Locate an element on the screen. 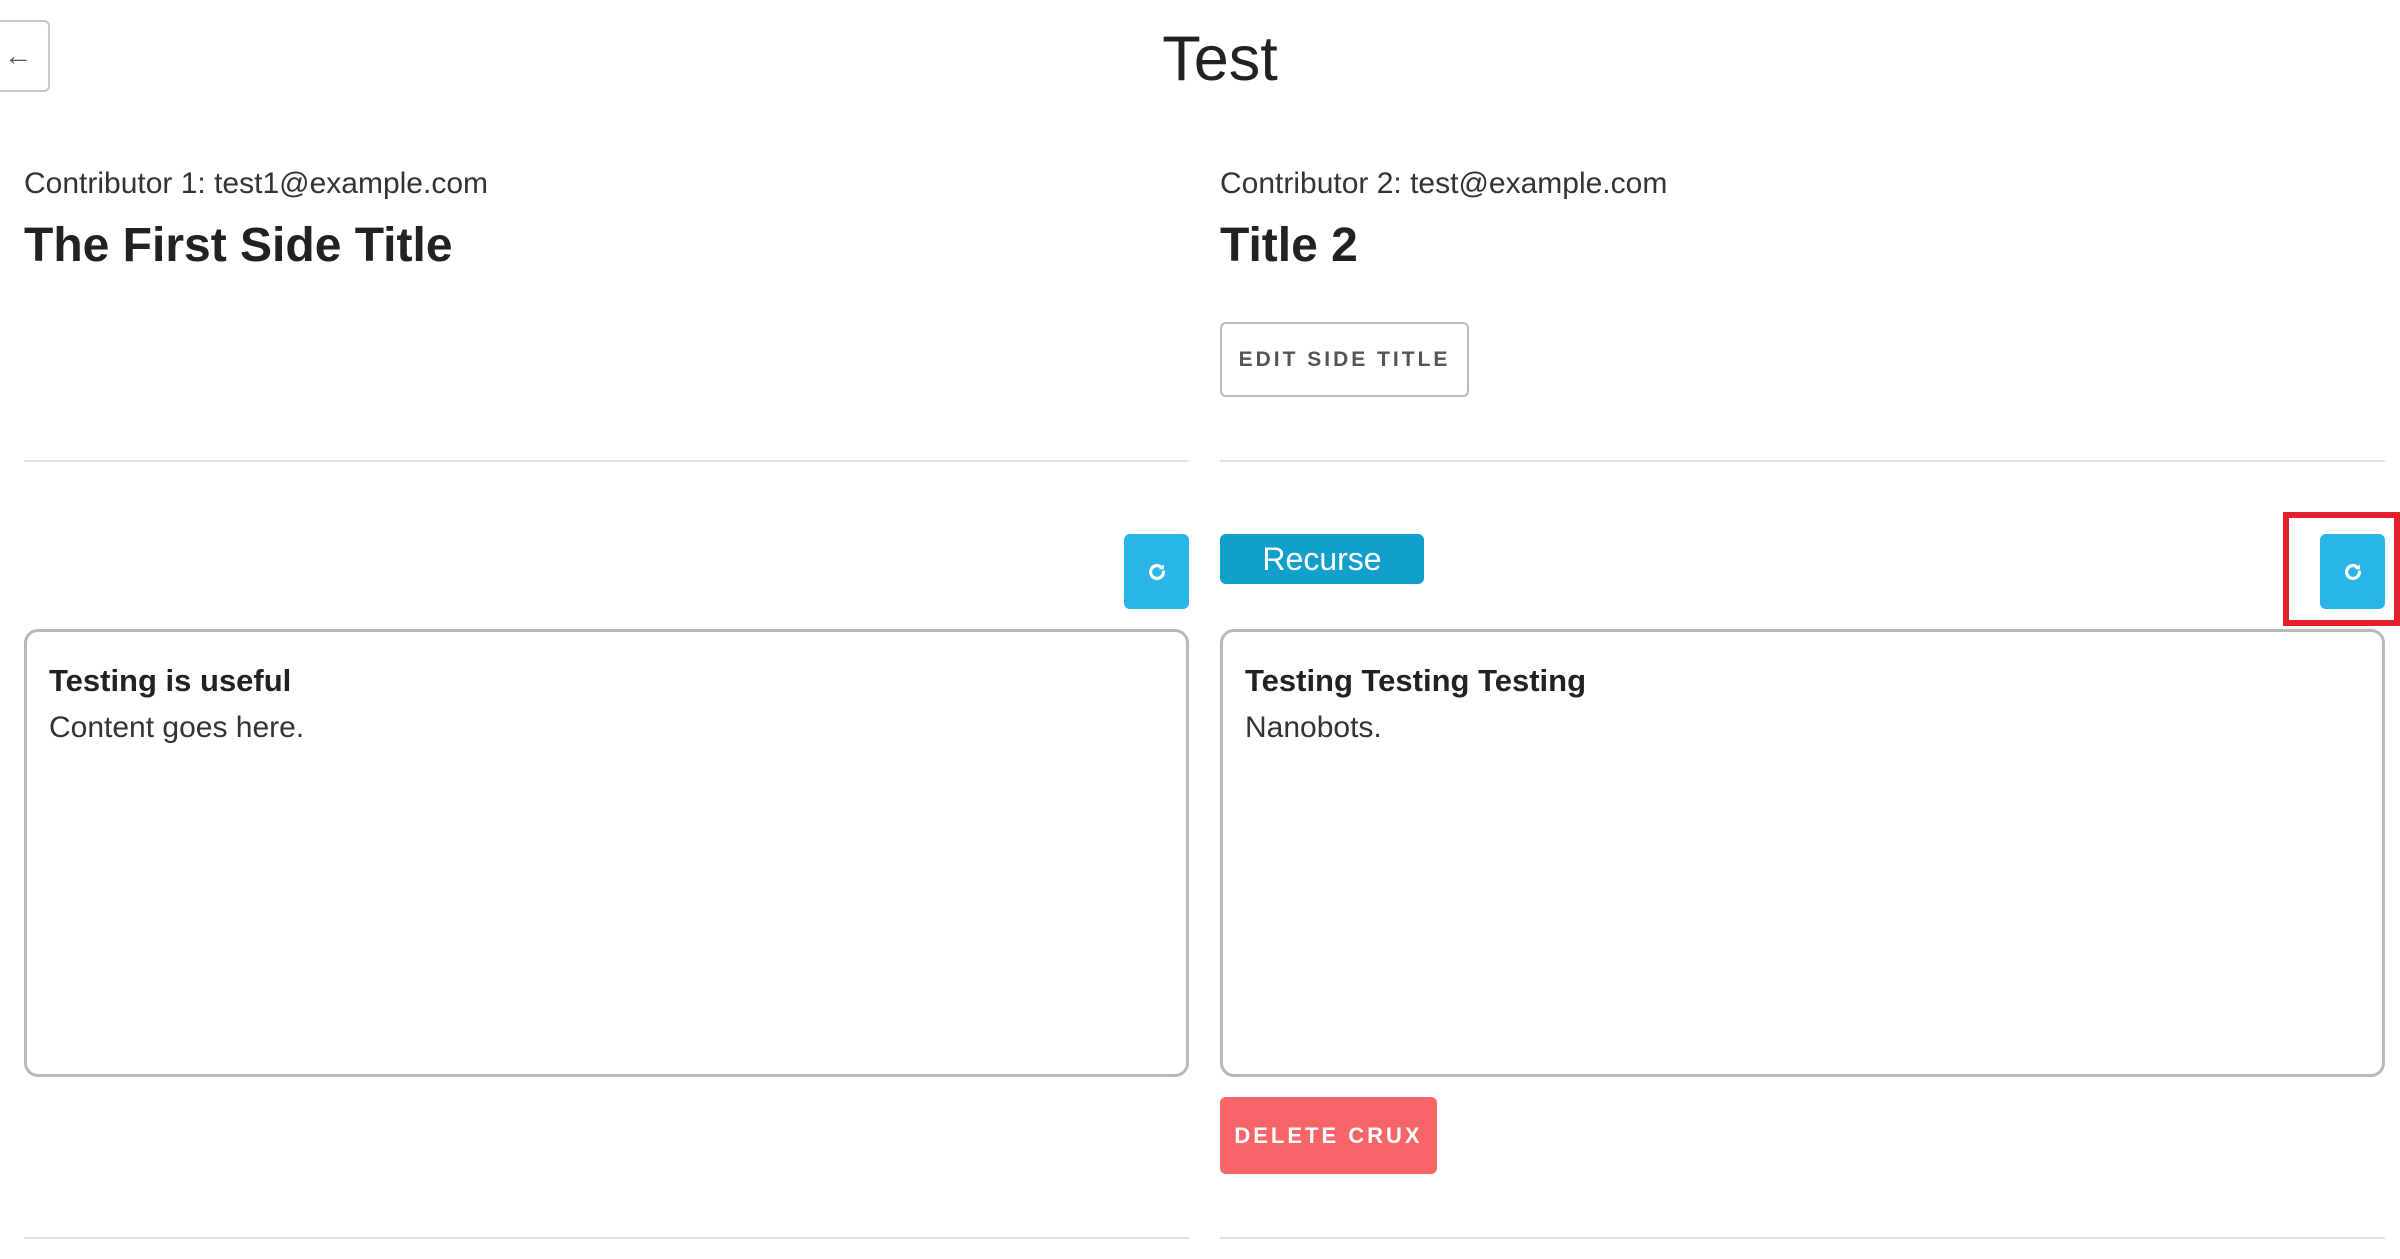 The height and width of the screenshot is (1259, 2400). crux-content: Nanobots. is located at coordinates (1313, 727).